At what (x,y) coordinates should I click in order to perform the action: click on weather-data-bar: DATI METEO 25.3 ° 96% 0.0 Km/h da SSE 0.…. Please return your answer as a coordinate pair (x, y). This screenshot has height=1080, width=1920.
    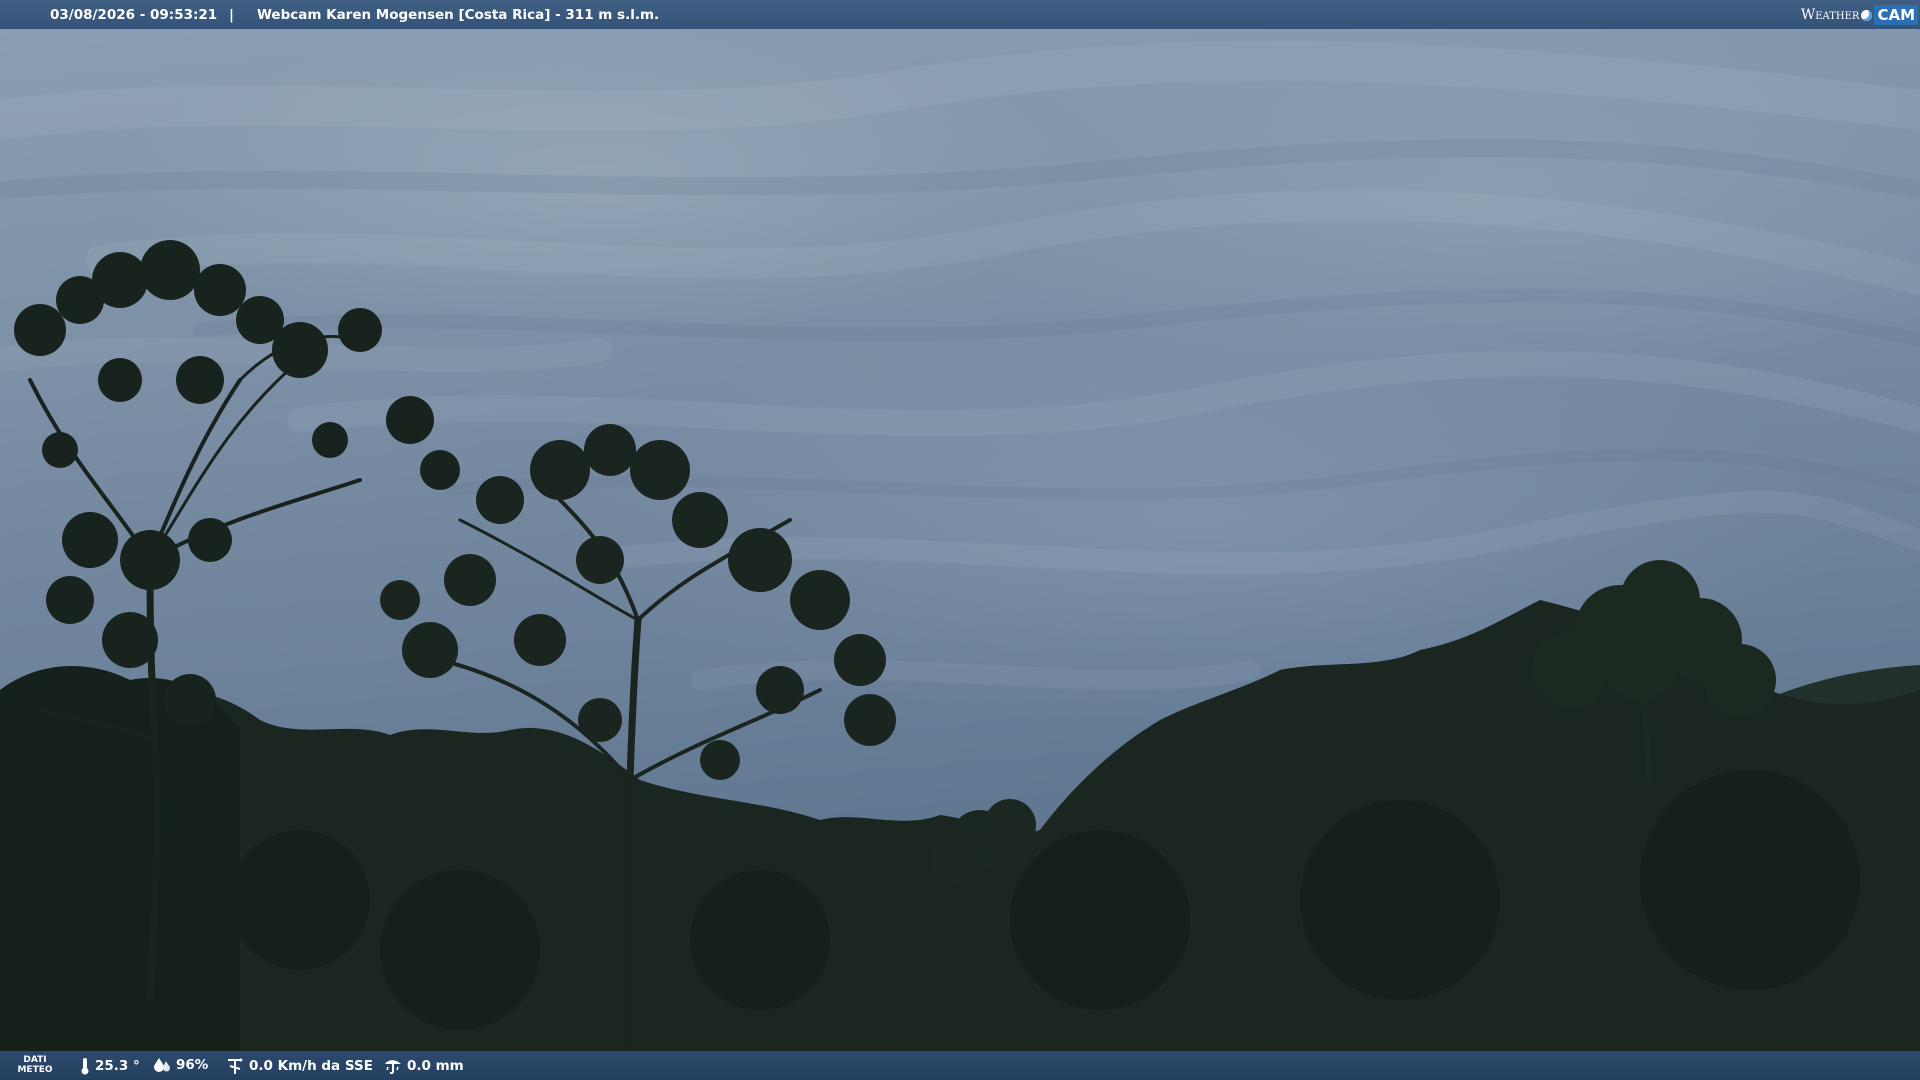
    Looking at the image, I should click on (960, 1065).